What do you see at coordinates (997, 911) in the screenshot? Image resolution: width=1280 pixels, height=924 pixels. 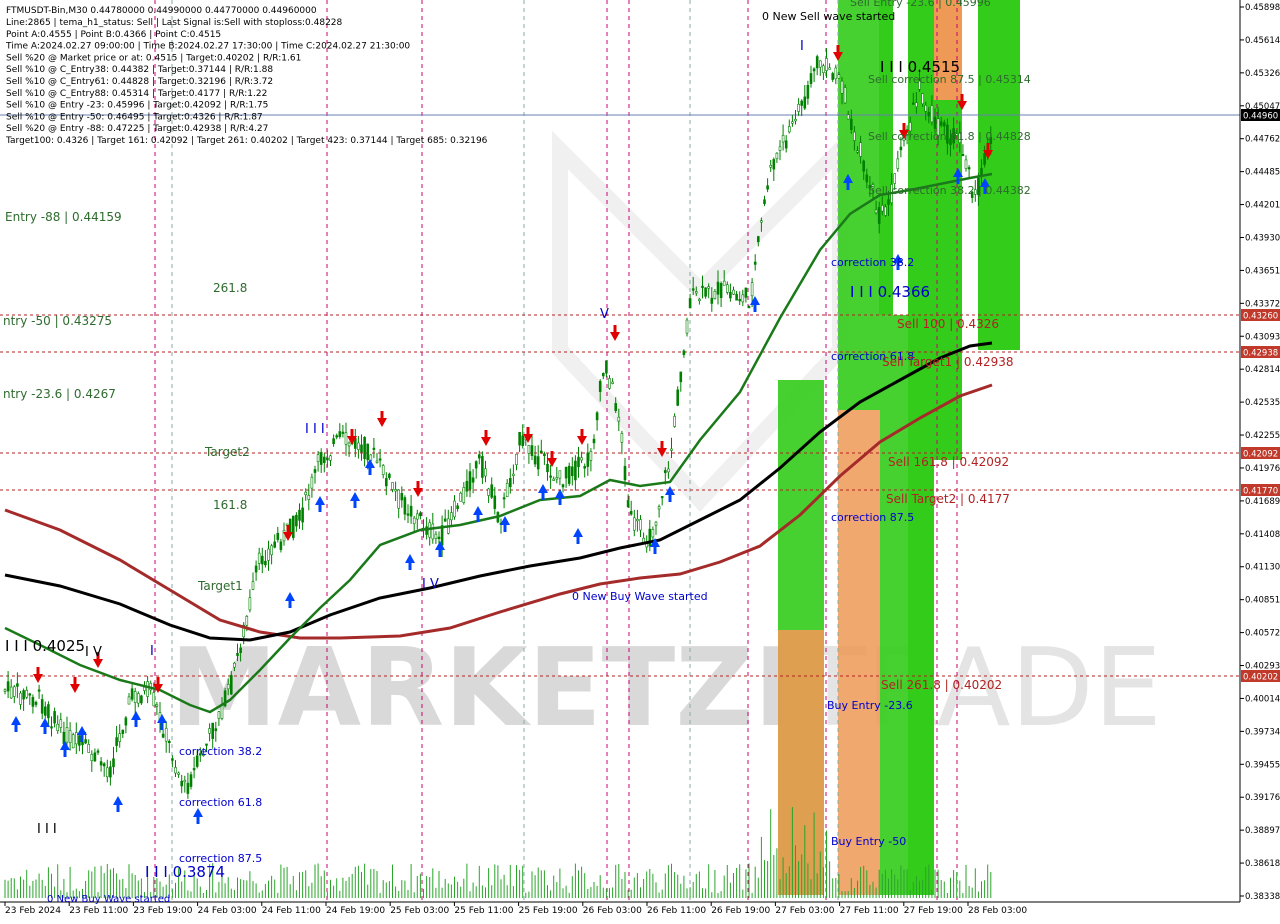 I see `time-tick-label: 28 Feb 03:00` at bounding box center [997, 911].